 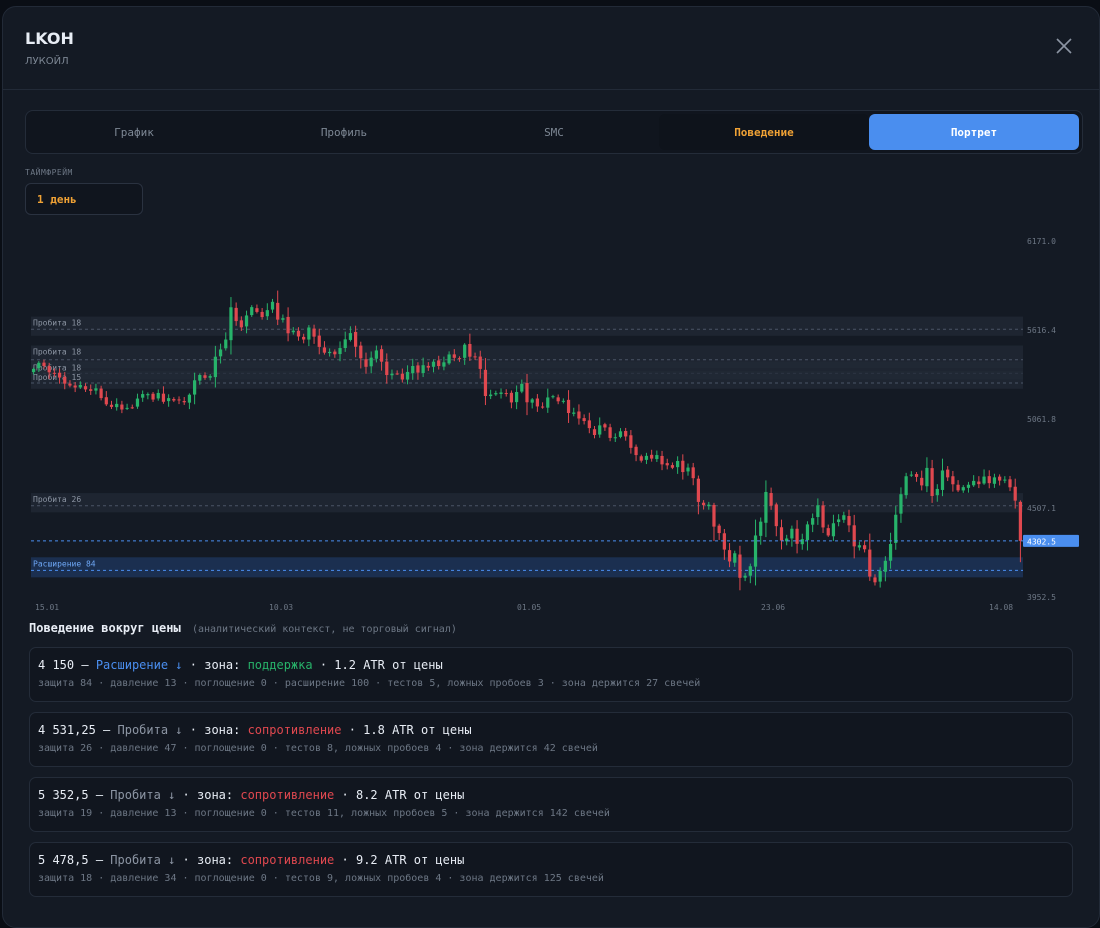 What do you see at coordinates (63, 795) in the screenshot?
I see `zone-price: 5 352,5` at bounding box center [63, 795].